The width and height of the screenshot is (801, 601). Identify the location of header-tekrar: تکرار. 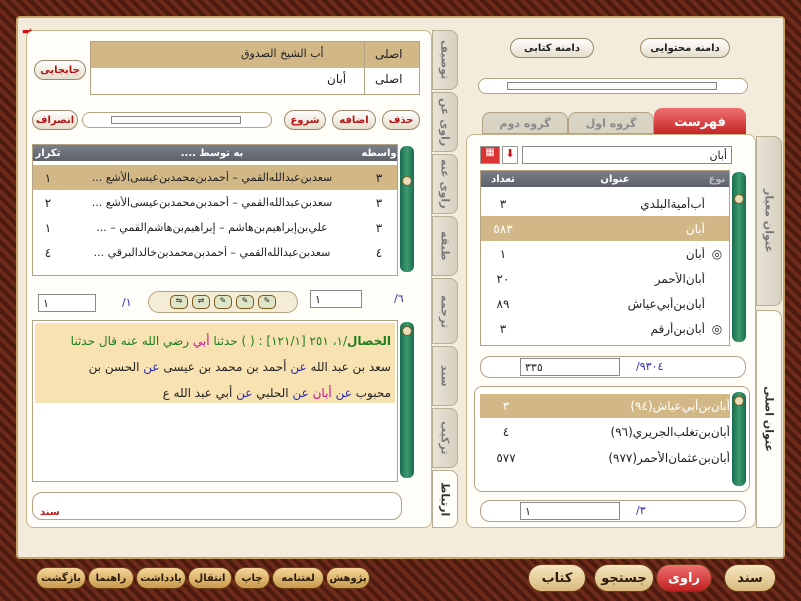
(48, 153).